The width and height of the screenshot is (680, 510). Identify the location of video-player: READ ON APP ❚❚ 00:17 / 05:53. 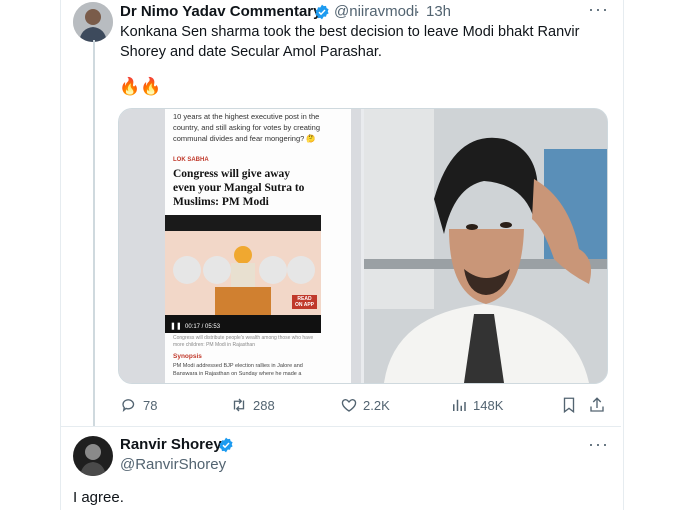
(243, 274).